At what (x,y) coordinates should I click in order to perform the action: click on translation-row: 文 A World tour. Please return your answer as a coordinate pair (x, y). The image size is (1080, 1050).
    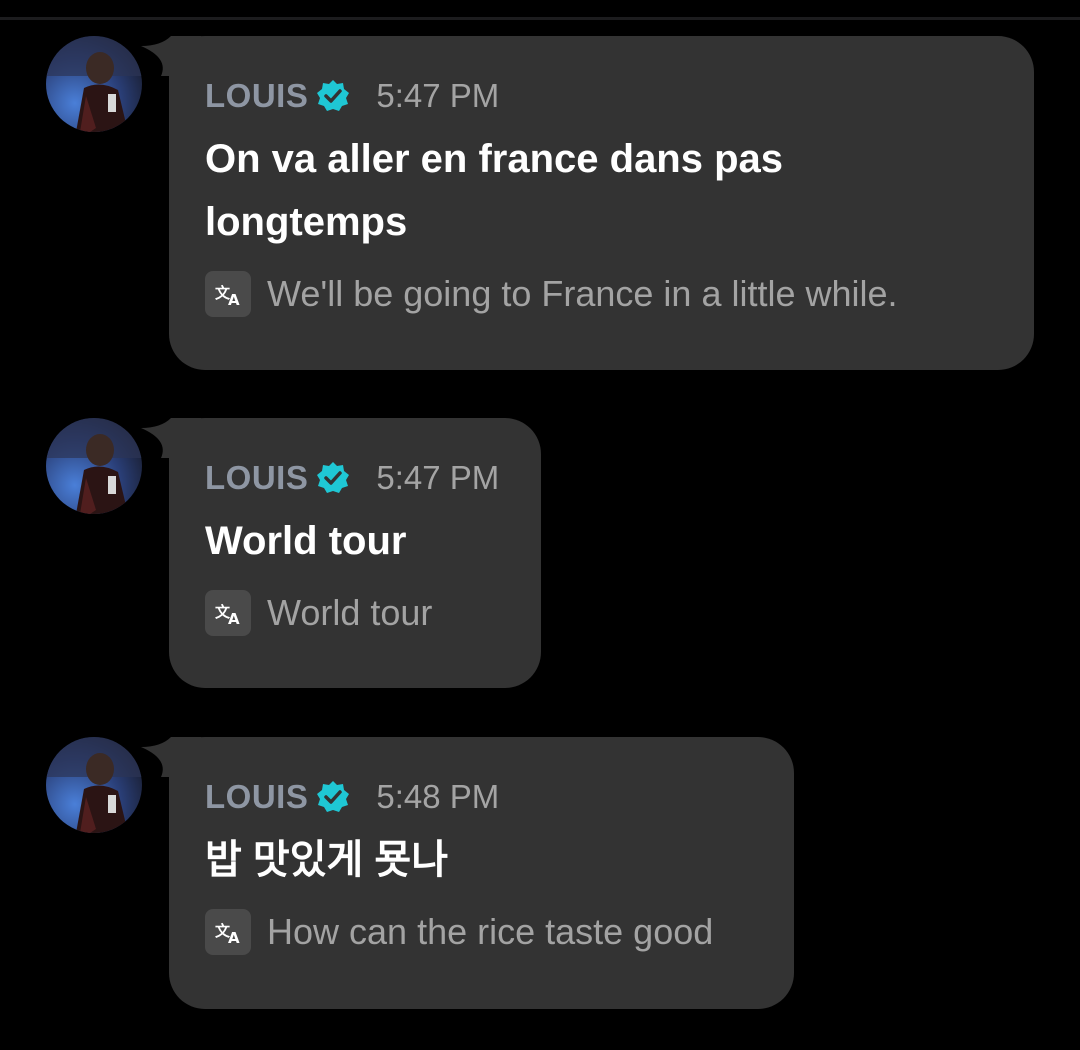
    Looking at the image, I should click on (355, 613).